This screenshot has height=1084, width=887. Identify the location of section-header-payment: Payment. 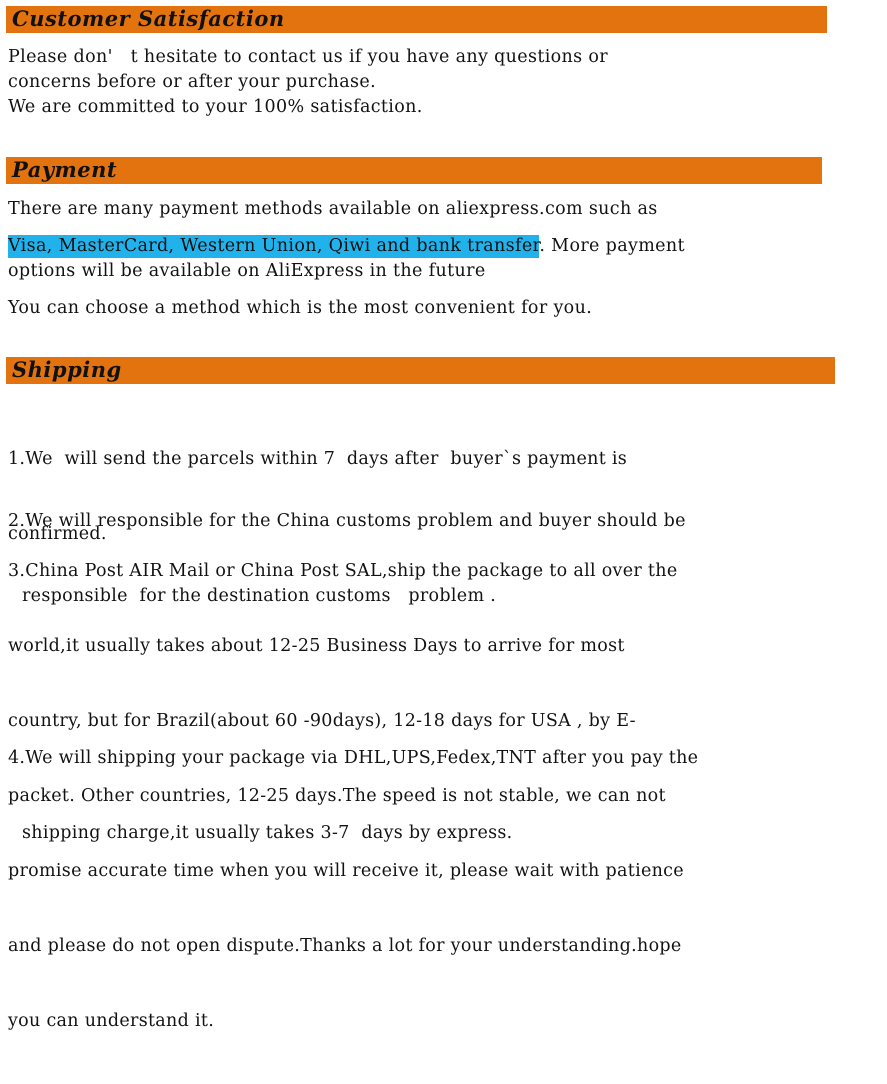
(414, 170).